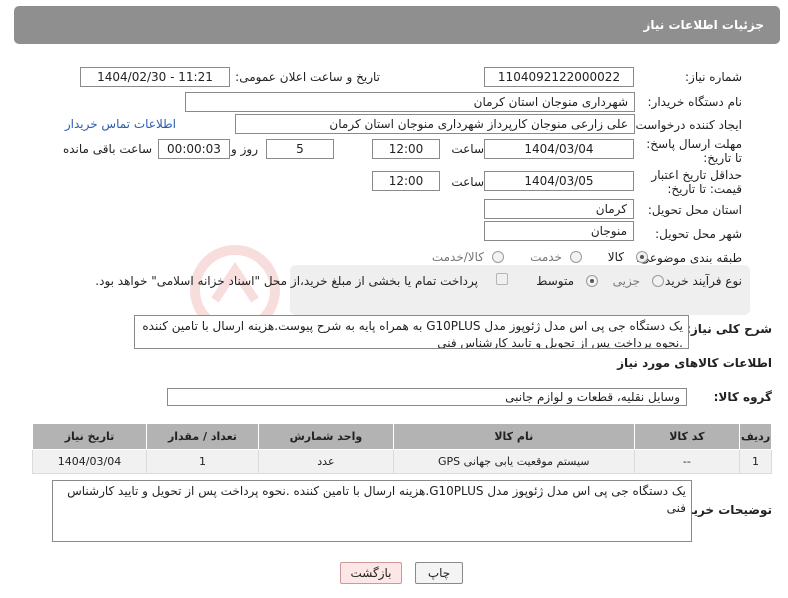  Describe the element at coordinates (694, 210) in the screenshot. I see `province-label: استان محل تحویل:` at that location.